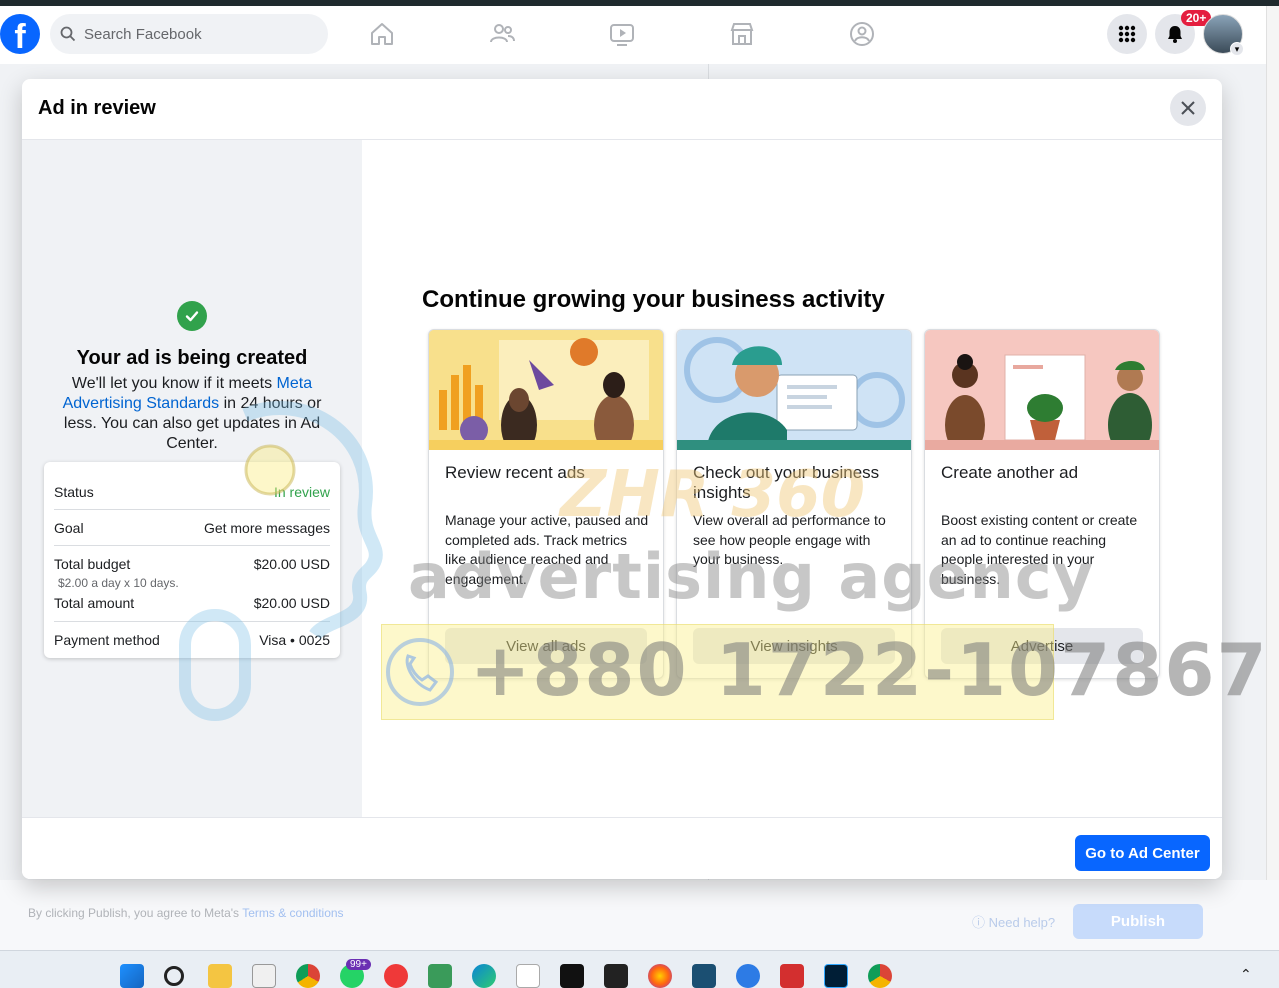 The width and height of the screenshot is (1279, 988). Describe the element at coordinates (396, 976) in the screenshot. I see `vivaldi-icon` at that location.